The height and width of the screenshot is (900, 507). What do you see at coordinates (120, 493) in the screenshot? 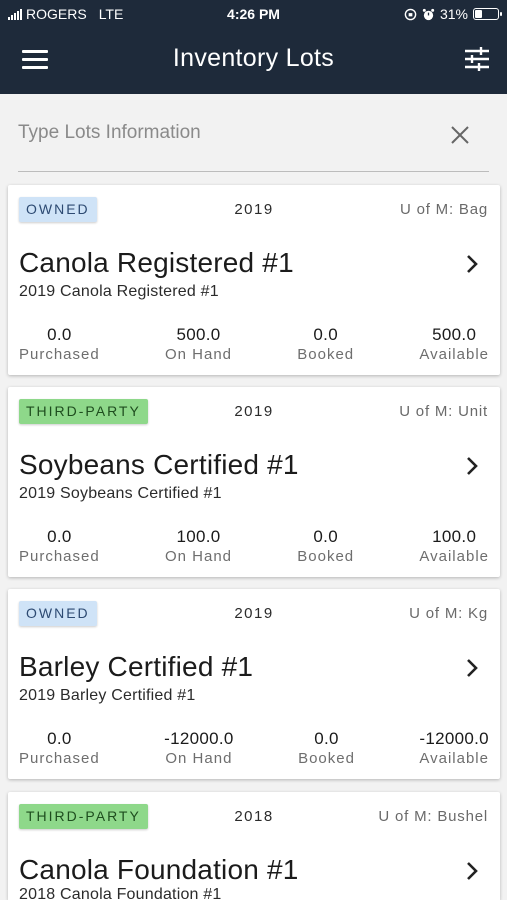
I see `lot-description: 2019 Soybeans Certified #1` at bounding box center [120, 493].